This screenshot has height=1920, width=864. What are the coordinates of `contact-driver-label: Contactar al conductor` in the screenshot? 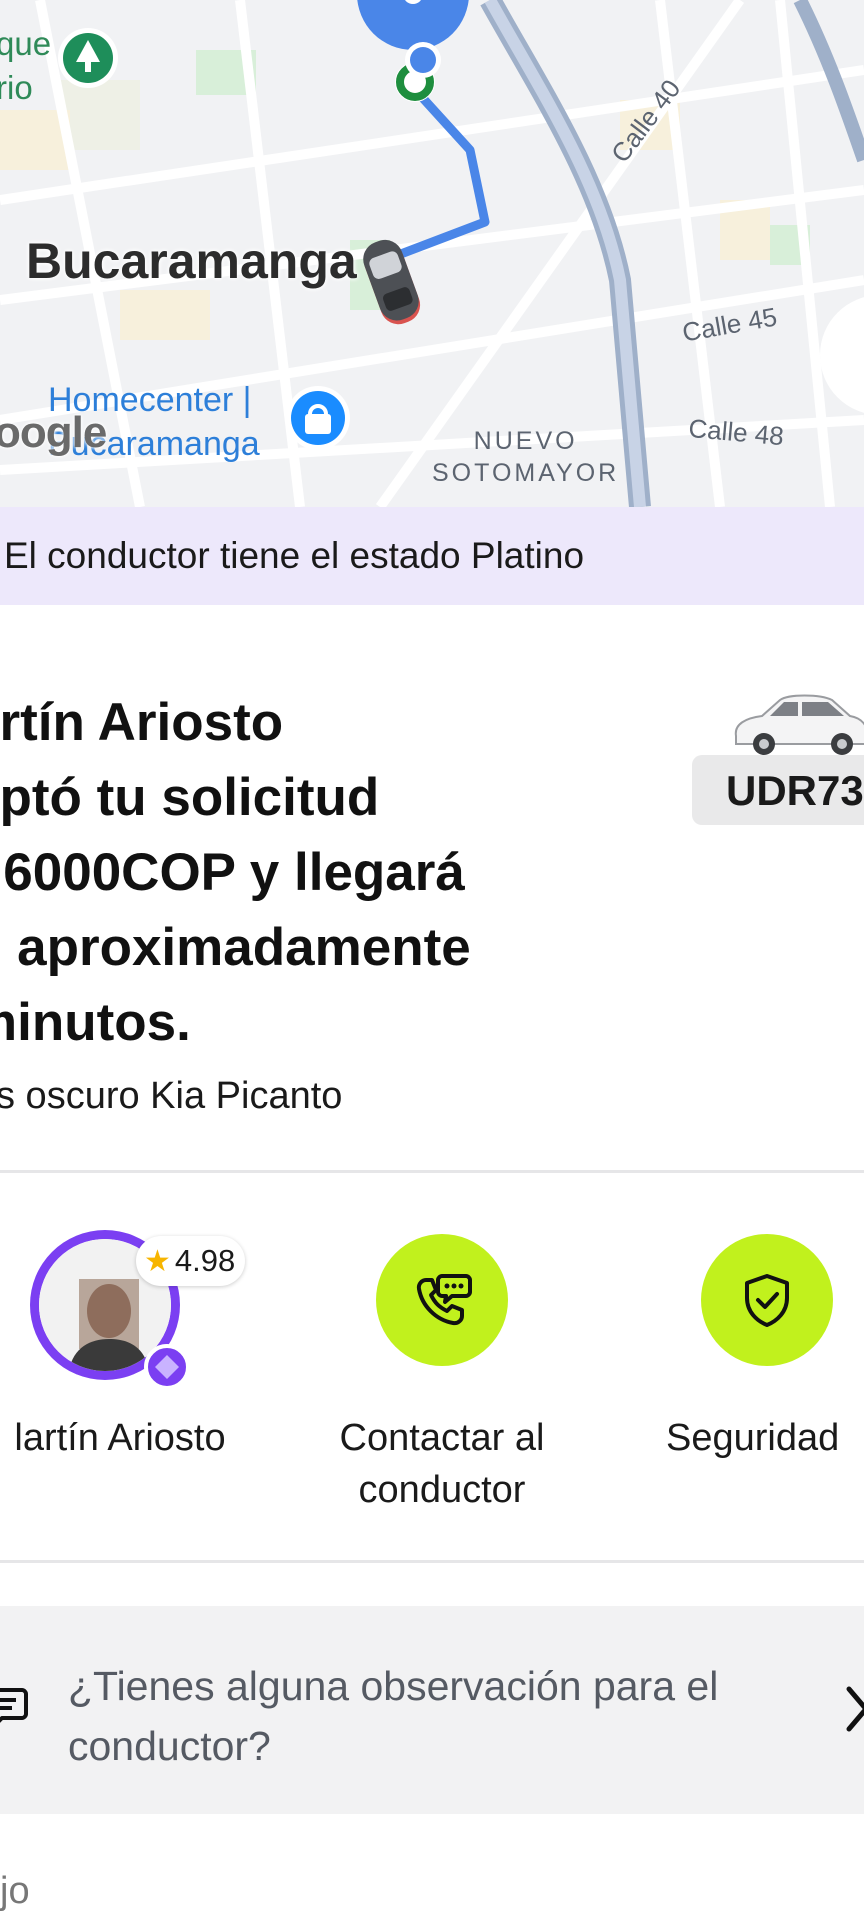 It's located at (442, 1464).